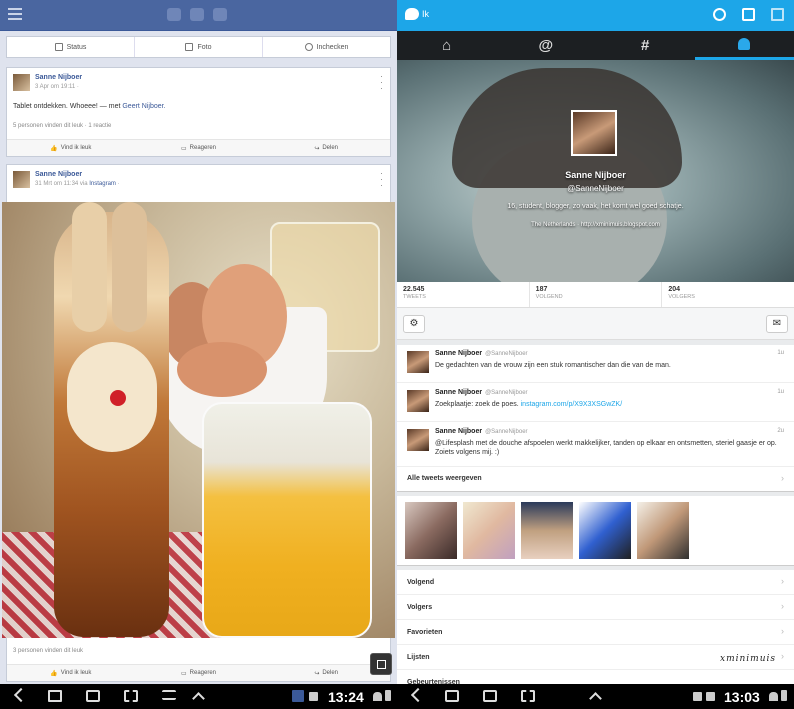  I want to click on composer-actions: Status Foto Inchecken, so click(198, 47).